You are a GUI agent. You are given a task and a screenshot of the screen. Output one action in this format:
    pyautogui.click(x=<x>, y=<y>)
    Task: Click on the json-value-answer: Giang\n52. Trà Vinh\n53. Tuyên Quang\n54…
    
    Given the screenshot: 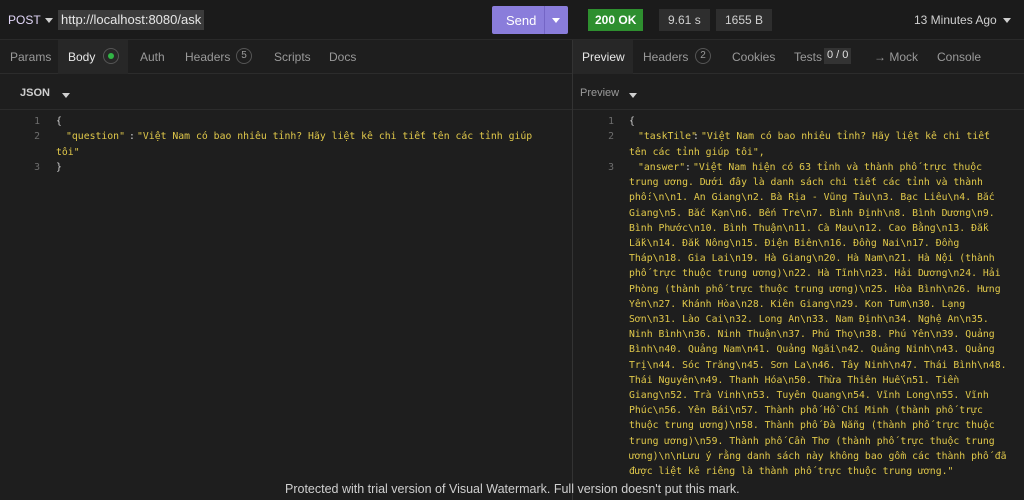 What is the action you would take?
    pyautogui.click(x=809, y=395)
    